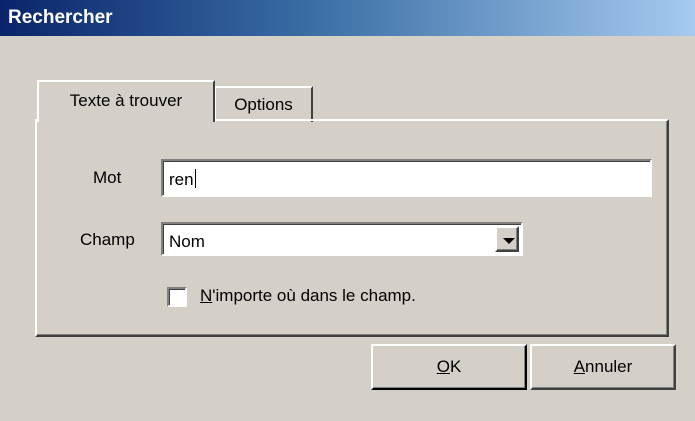 The height and width of the screenshot is (421, 695). Describe the element at coordinates (609, 366) in the screenshot. I see `button-label: nnuler` at that location.